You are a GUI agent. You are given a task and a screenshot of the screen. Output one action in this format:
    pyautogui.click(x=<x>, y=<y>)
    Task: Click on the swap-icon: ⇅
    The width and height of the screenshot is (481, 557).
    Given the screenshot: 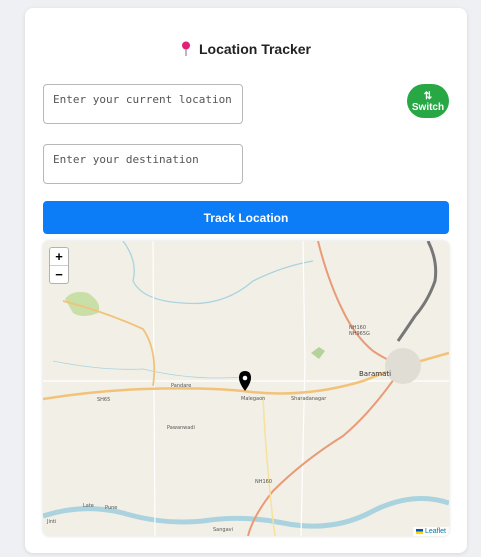 What is the action you would take?
    pyautogui.click(x=428, y=96)
    